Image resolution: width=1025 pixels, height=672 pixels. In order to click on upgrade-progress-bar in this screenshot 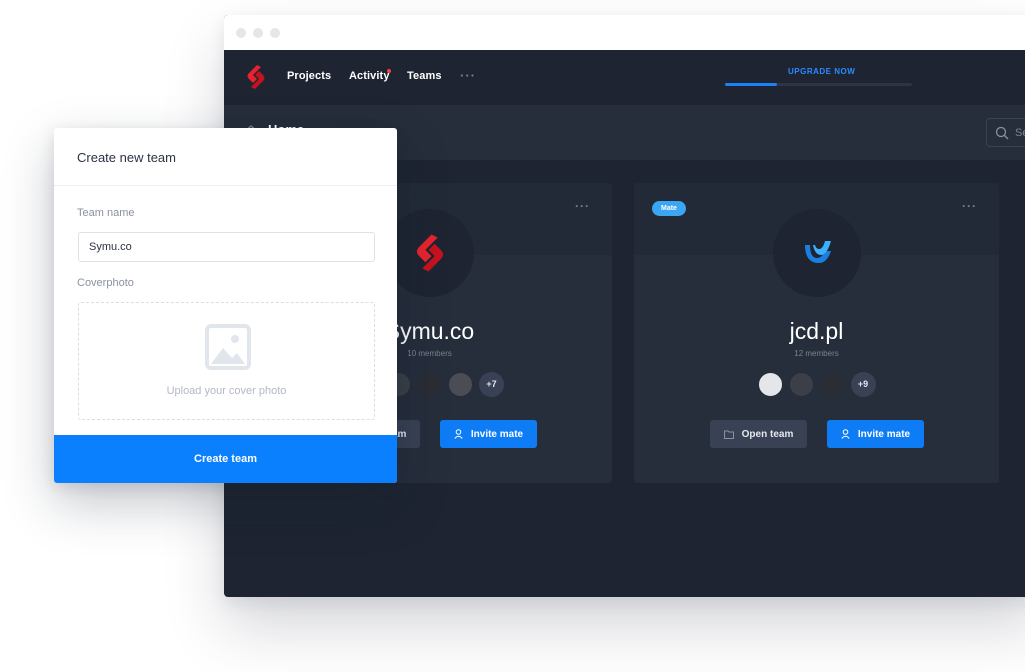, I will do `click(818, 84)`.